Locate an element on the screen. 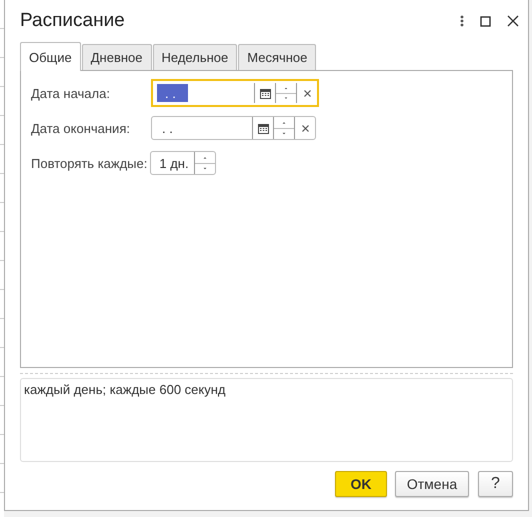 The width and height of the screenshot is (532, 517). number-field: 1 дн. is located at coordinates (183, 163).